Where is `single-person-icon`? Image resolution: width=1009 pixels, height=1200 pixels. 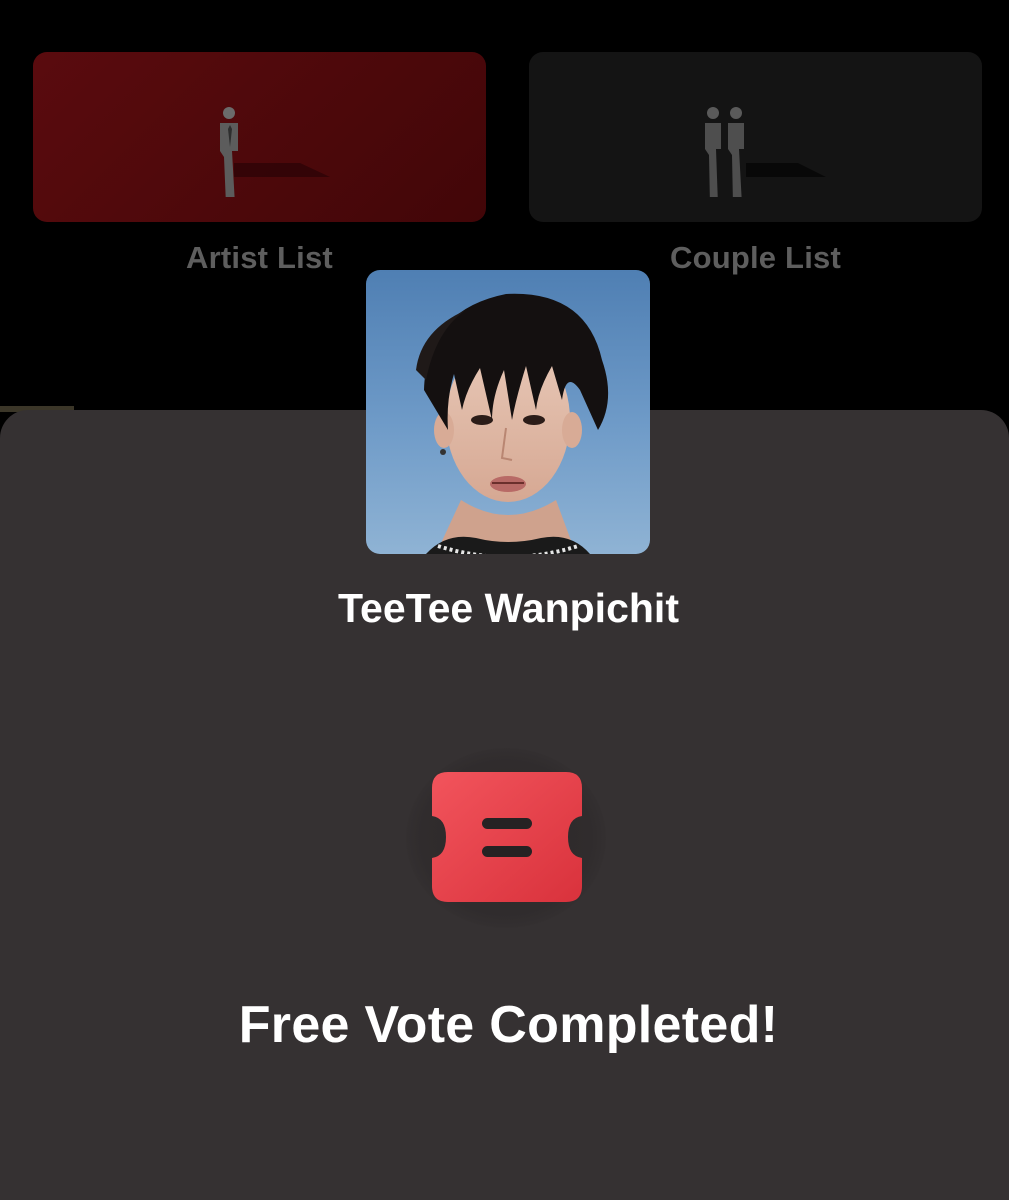
single-person-icon is located at coordinates (274, 152).